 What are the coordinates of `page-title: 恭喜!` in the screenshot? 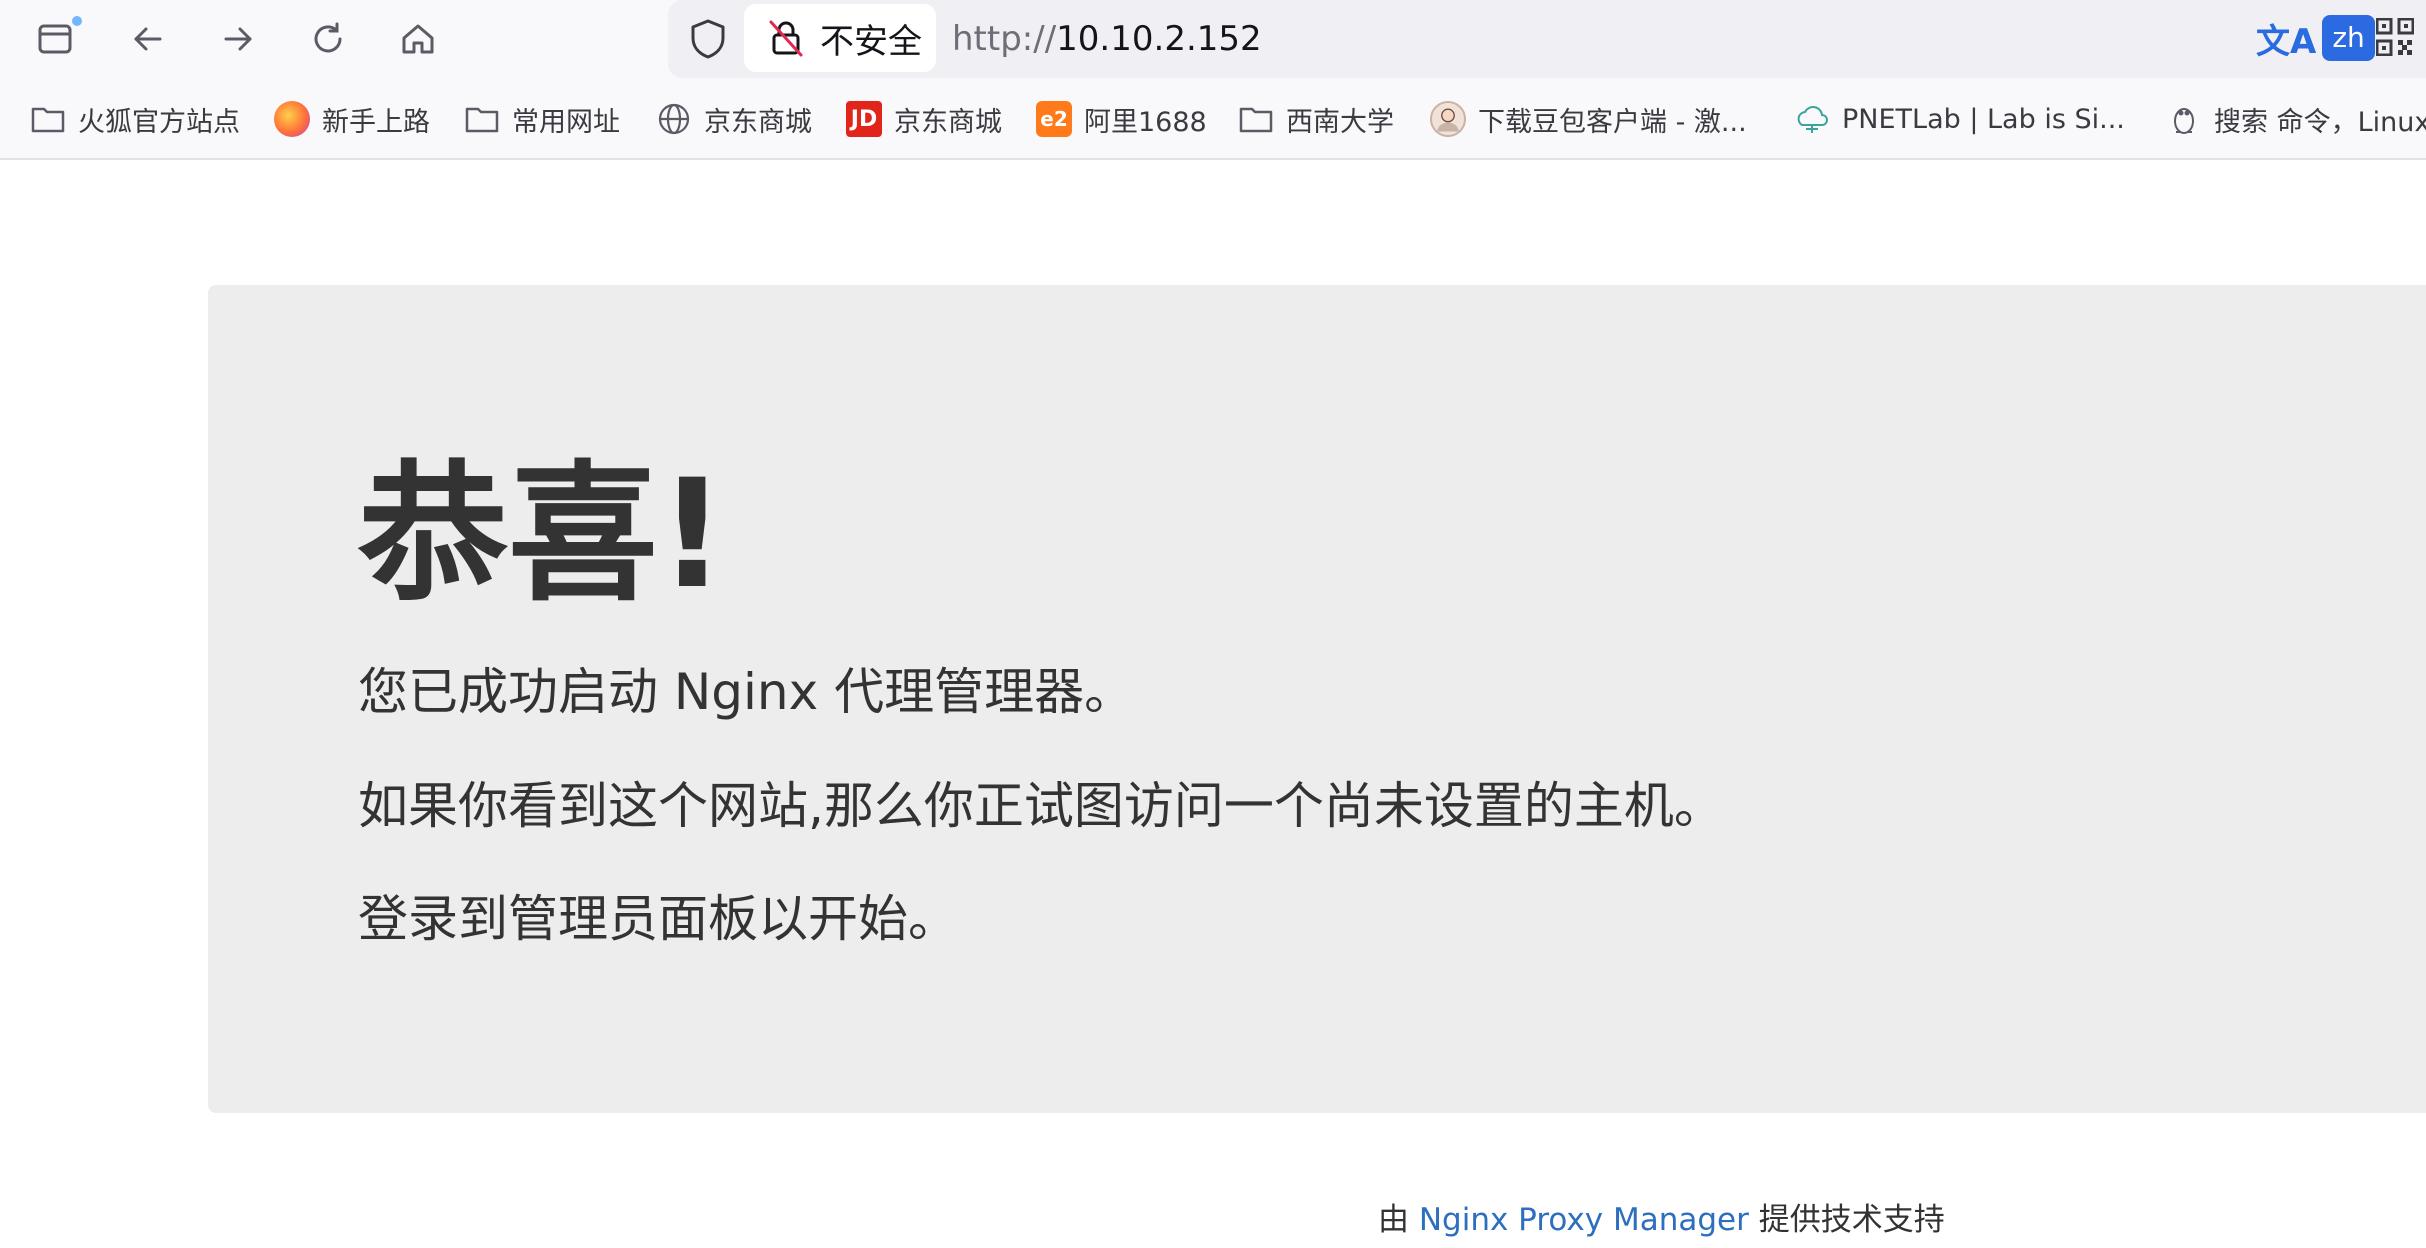 It's located at (542, 535).